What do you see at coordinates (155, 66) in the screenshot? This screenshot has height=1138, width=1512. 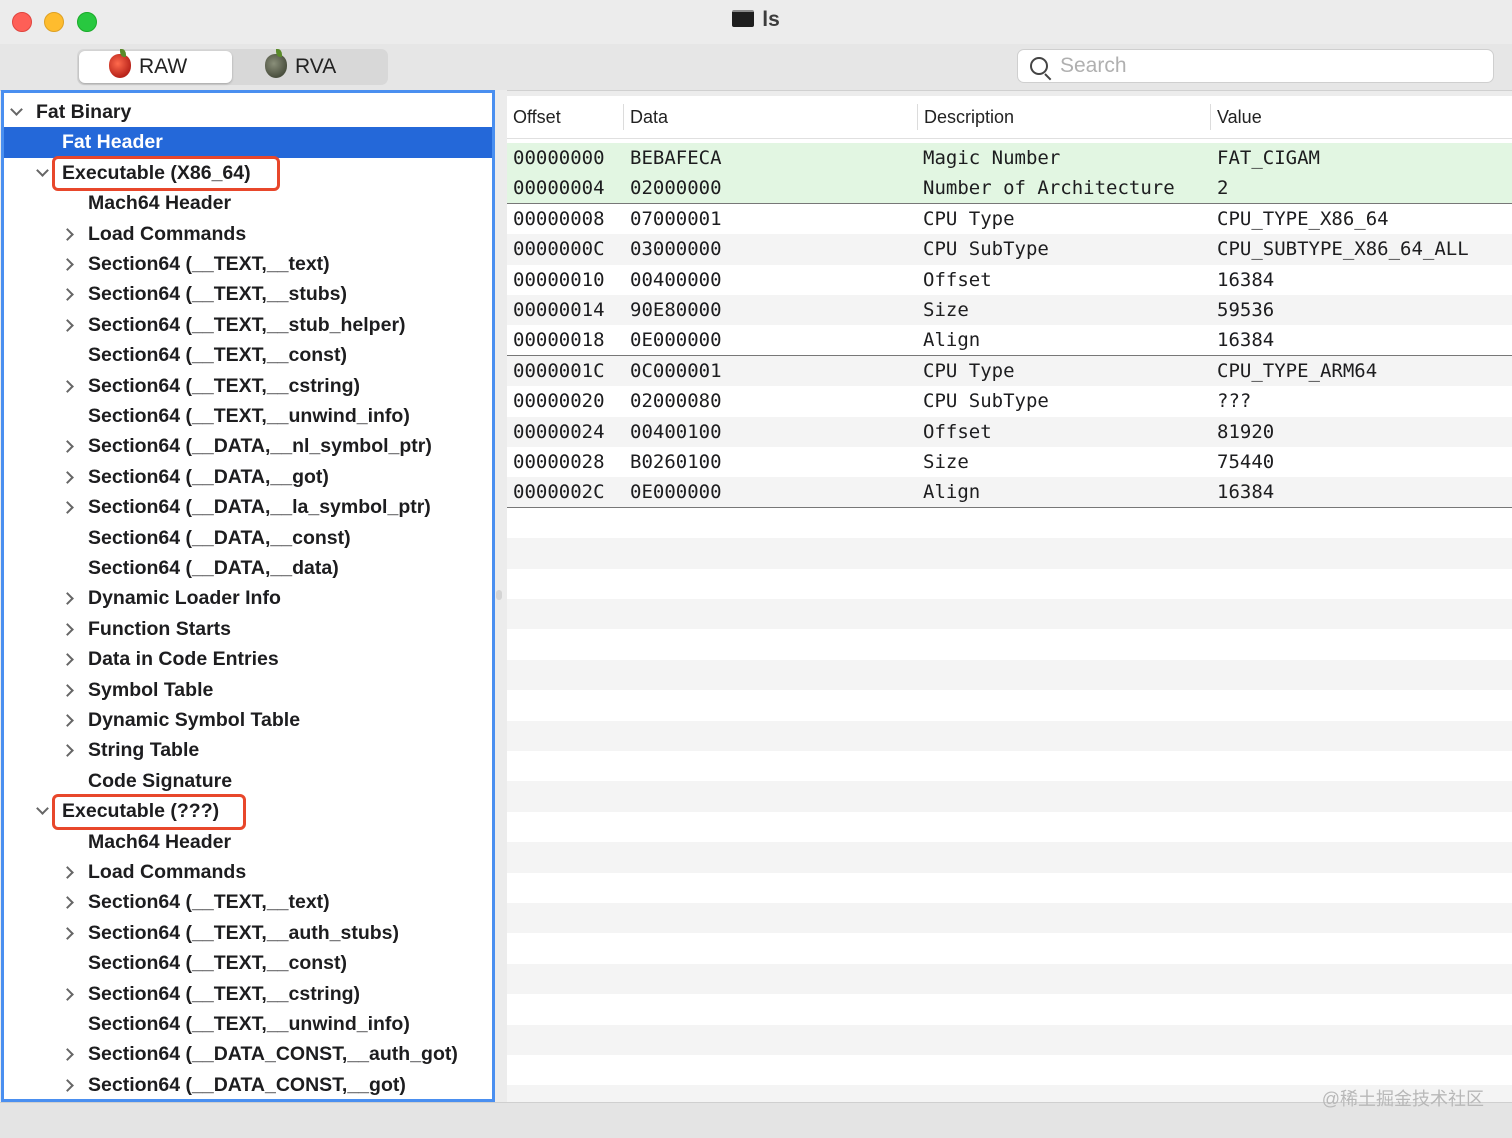 I see `raw-mode-button: RAW` at bounding box center [155, 66].